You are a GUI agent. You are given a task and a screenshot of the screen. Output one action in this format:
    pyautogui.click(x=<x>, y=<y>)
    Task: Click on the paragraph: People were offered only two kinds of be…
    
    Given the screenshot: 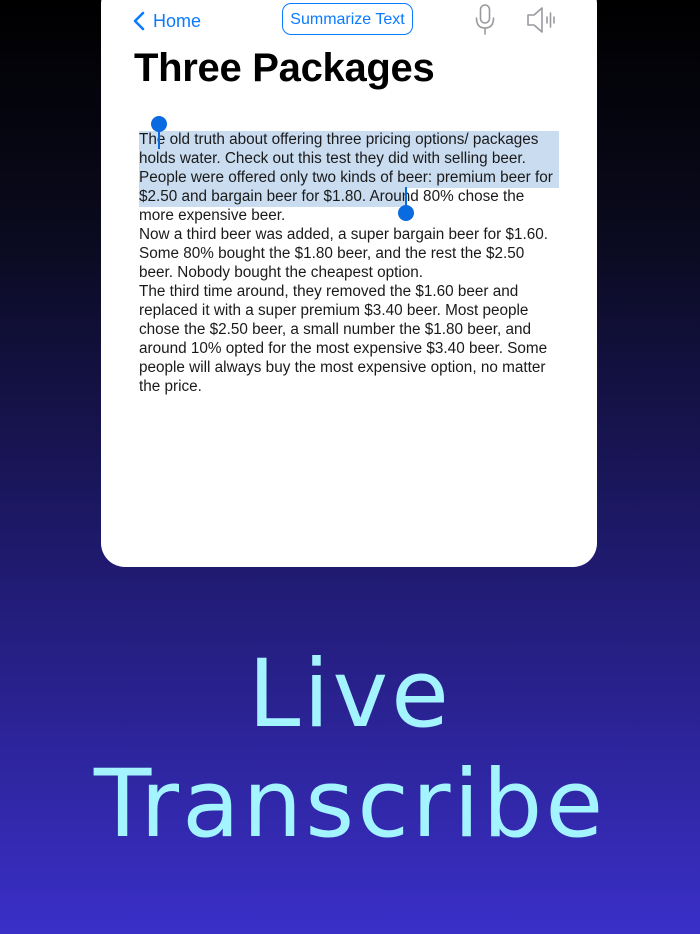 What is the action you would take?
    pyautogui.click(x=346, y=196)
    